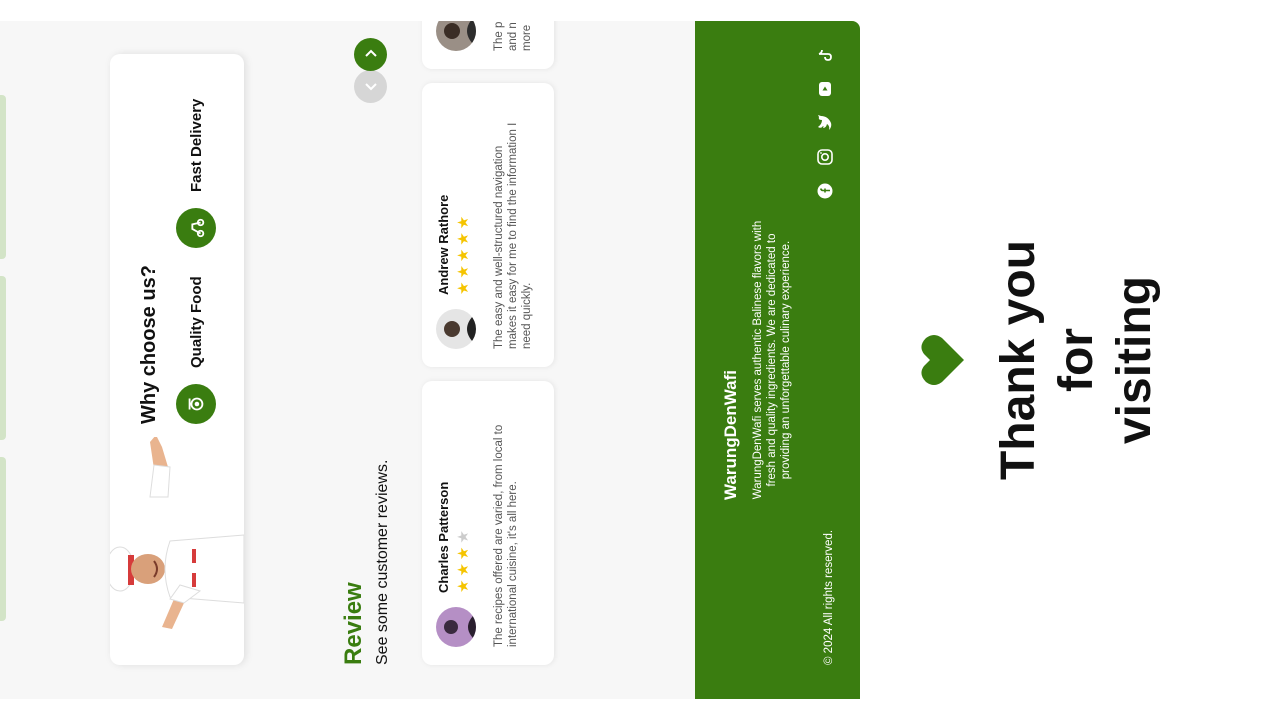 The image size is (1280, 720). I want to click on carousel-down-button, so click(370, 86).